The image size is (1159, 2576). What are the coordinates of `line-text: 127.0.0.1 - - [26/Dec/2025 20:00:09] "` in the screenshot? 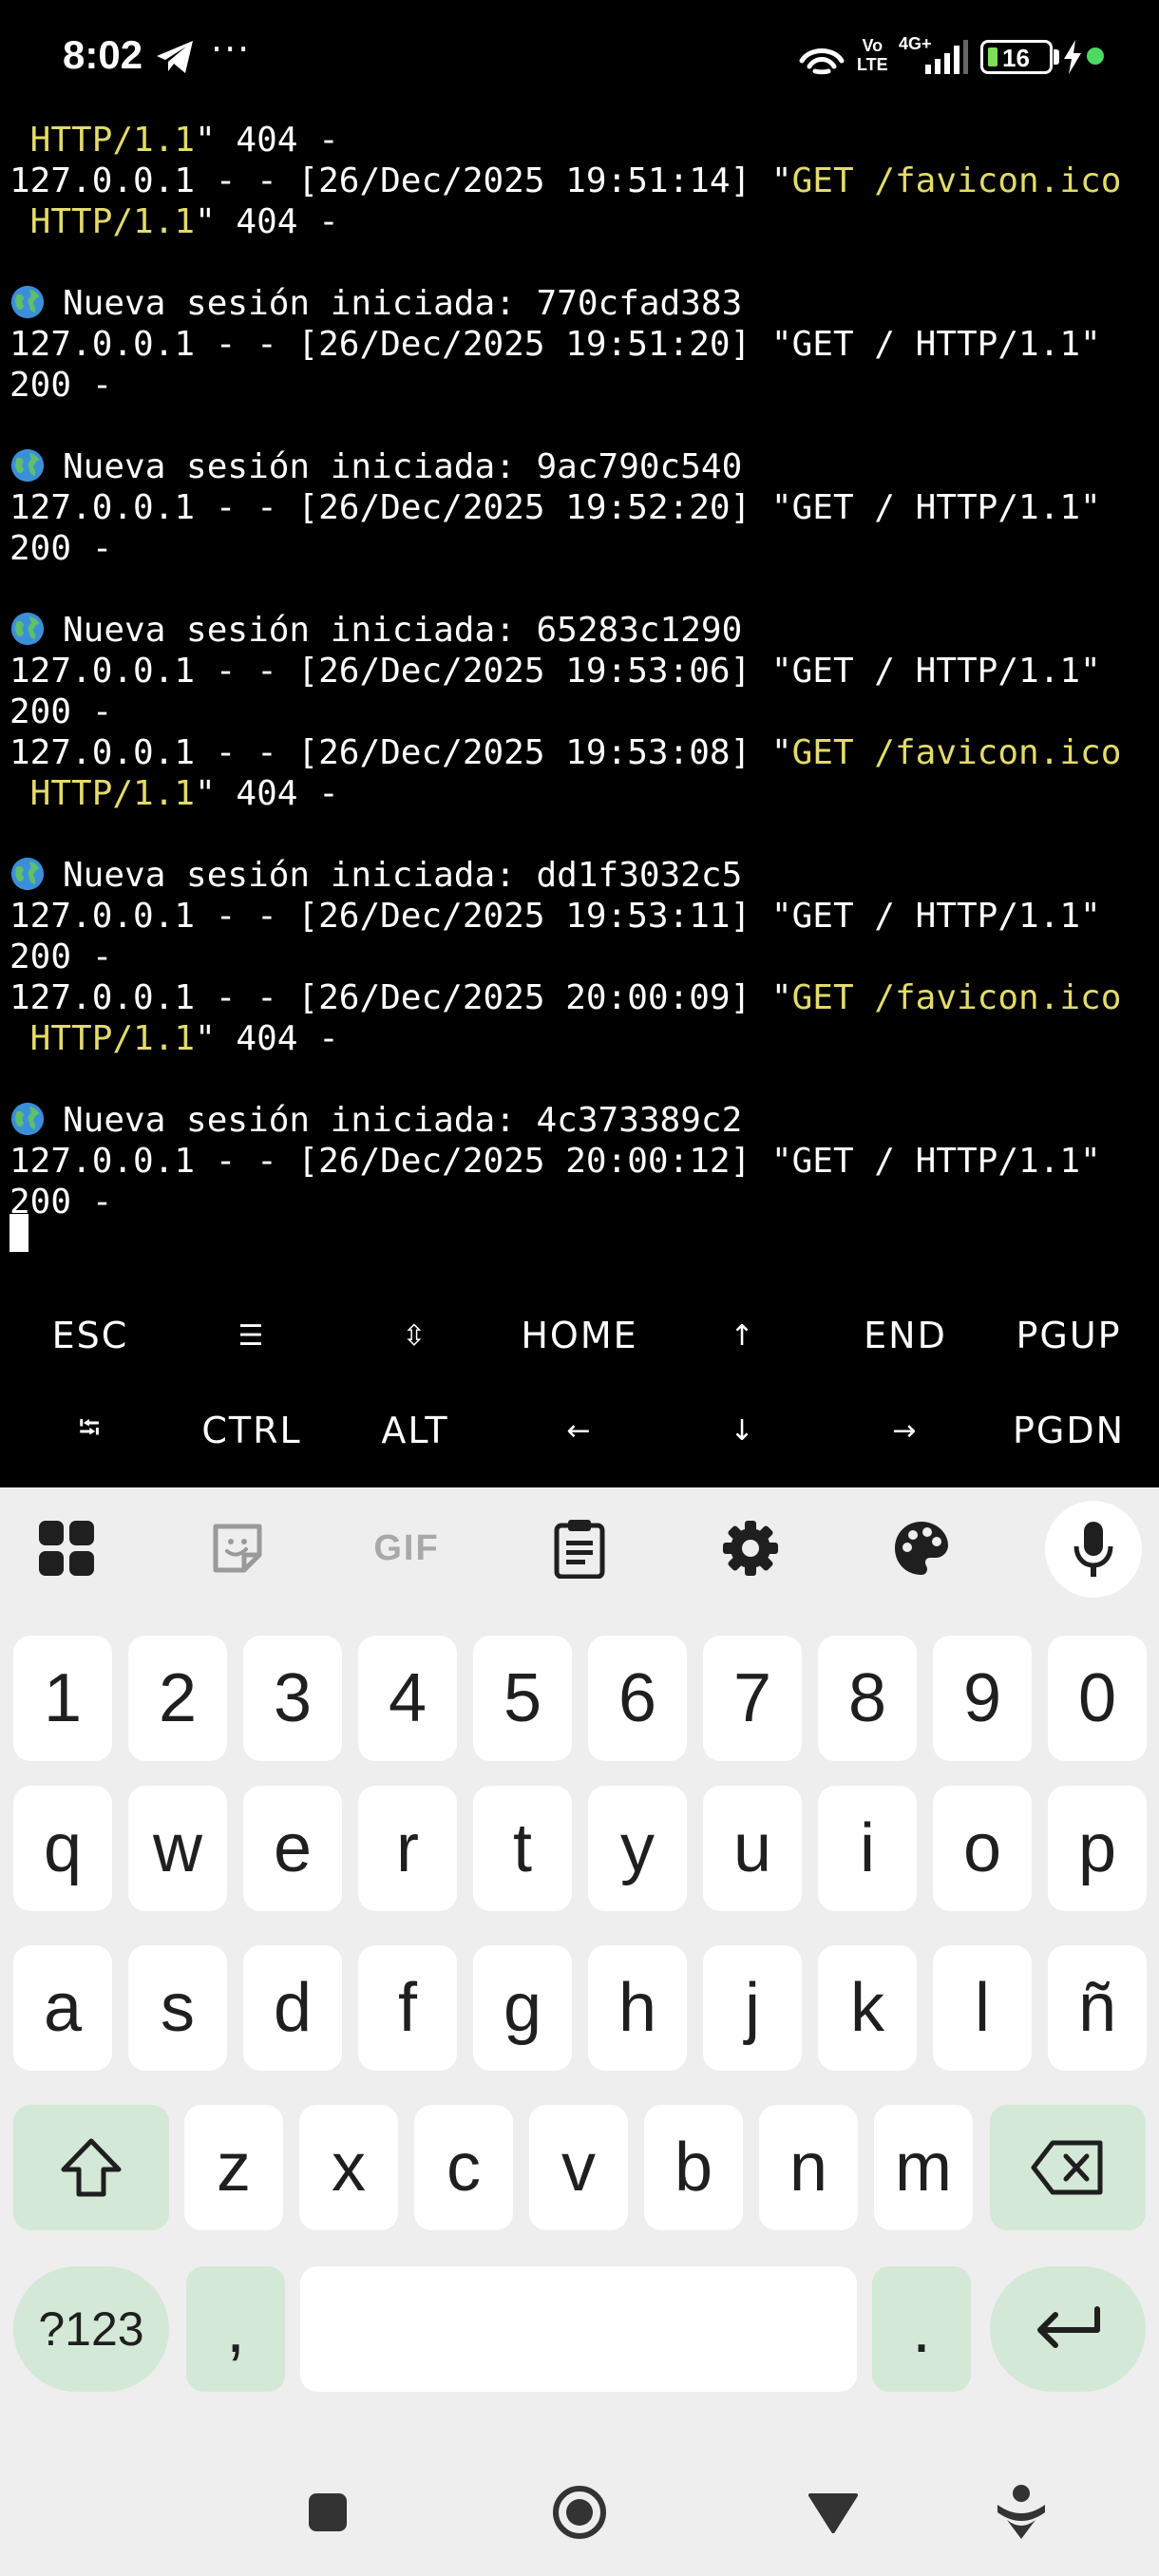 It's located at (401, 998).